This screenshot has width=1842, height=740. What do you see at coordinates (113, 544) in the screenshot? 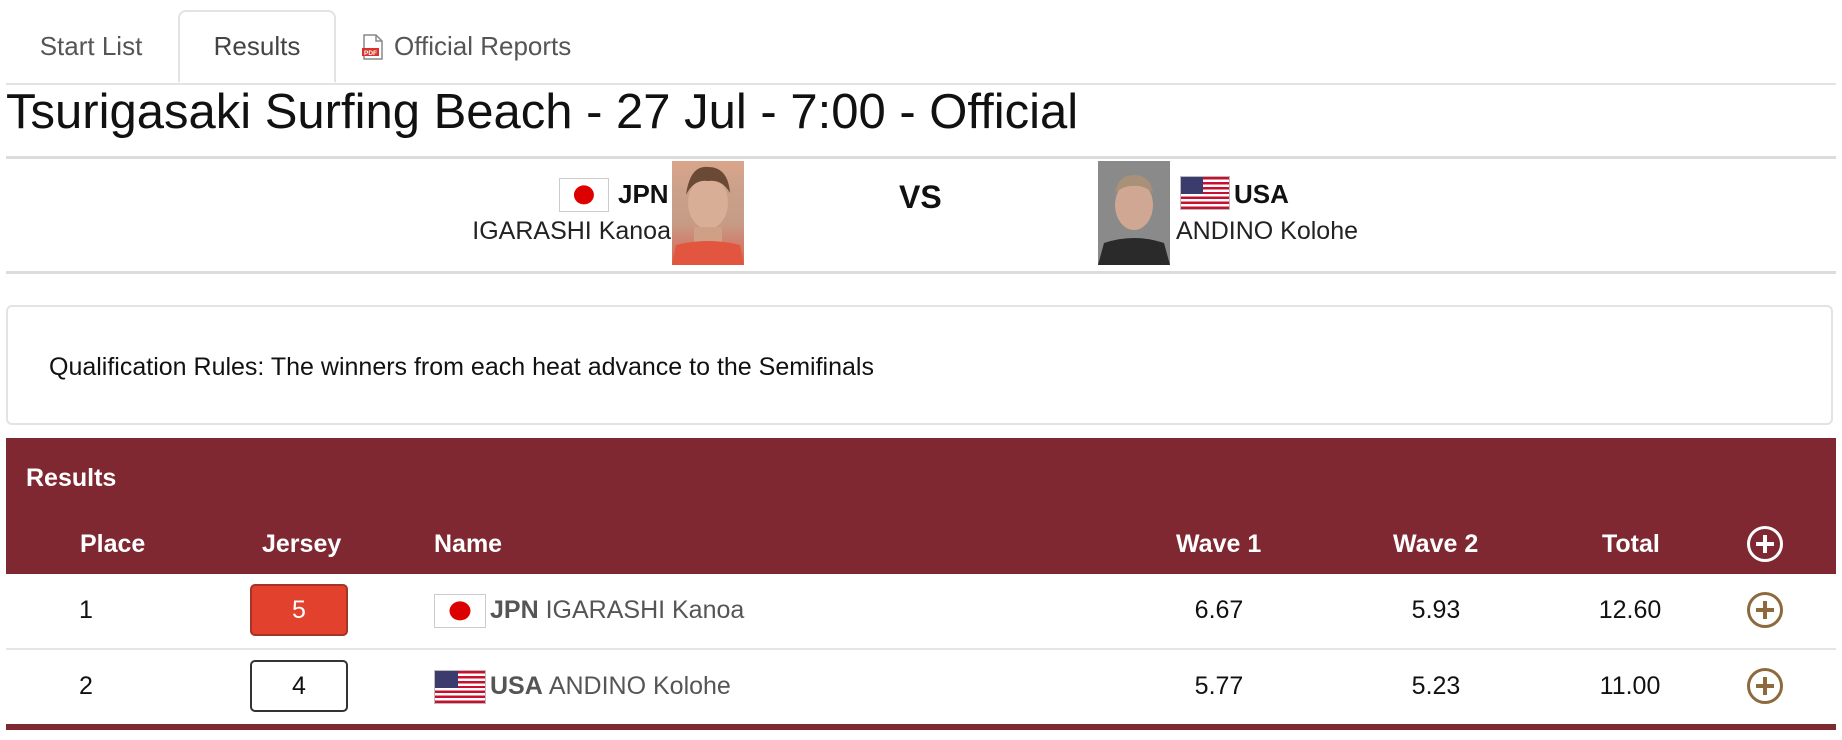
I see `column-header-place: Place` at bounding box center [113, 544].